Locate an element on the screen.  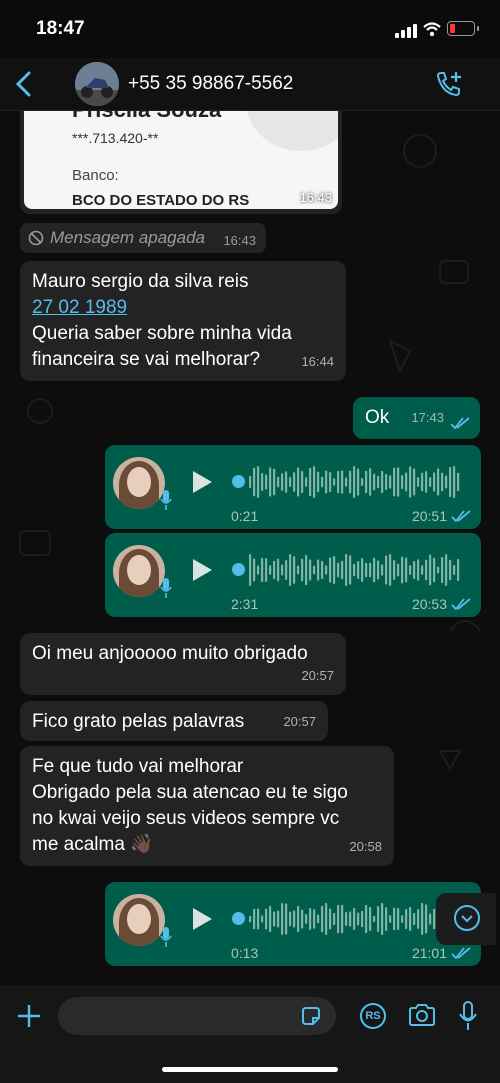
message-text: Mauro sergio da silva reis is located at coordinates (140, 281).